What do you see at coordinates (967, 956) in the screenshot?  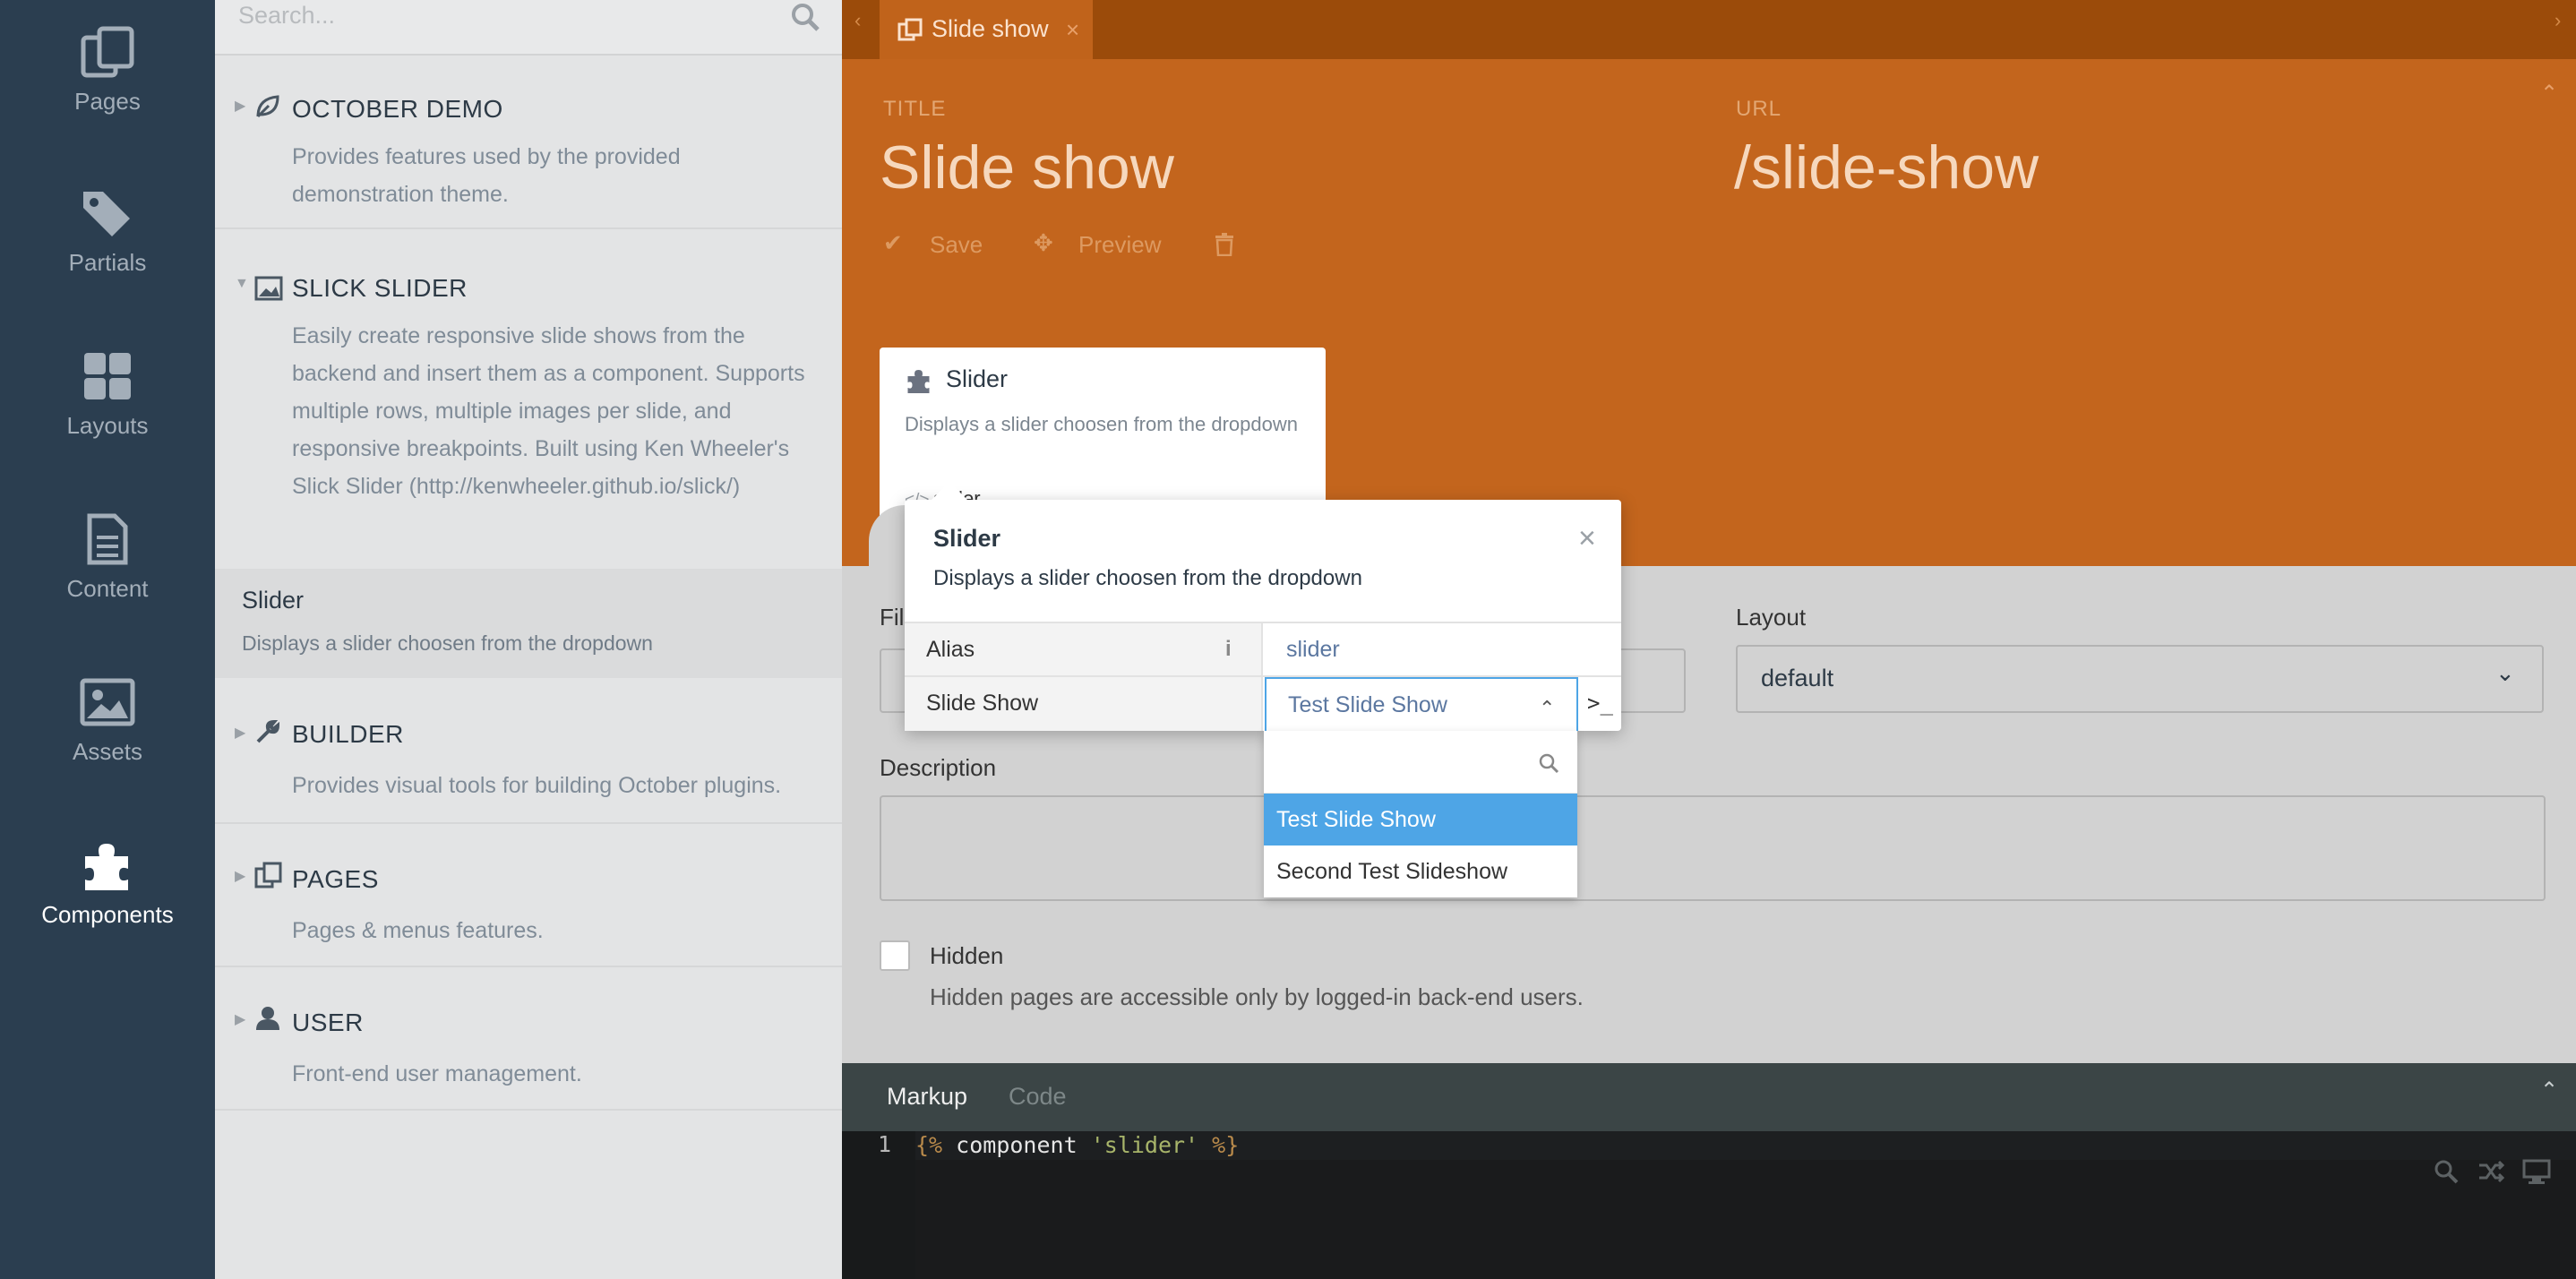 I see `hidden-label: Hidden` at bounding box center [967, 956].